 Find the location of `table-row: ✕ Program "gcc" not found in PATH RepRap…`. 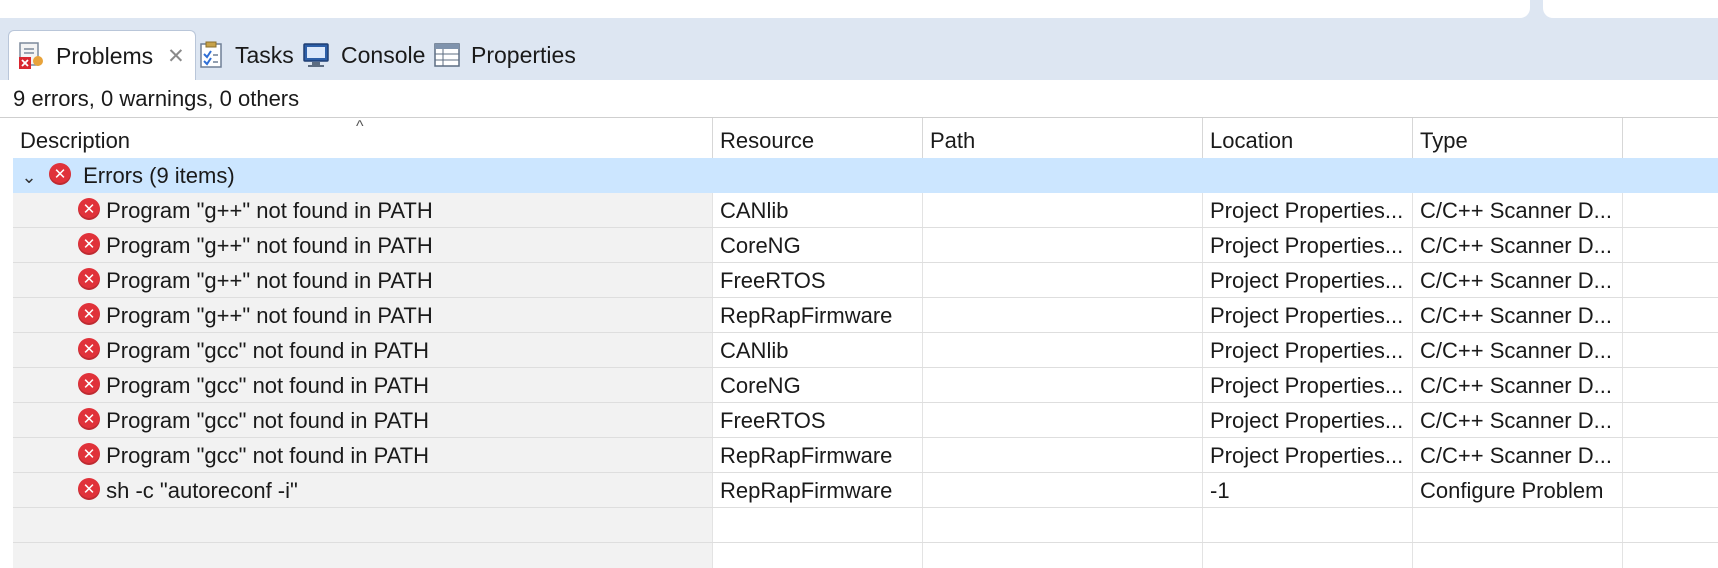

table-row: ✕ Program "gcc" not found in PATH RepRap… is located at coordinates (865, 455).